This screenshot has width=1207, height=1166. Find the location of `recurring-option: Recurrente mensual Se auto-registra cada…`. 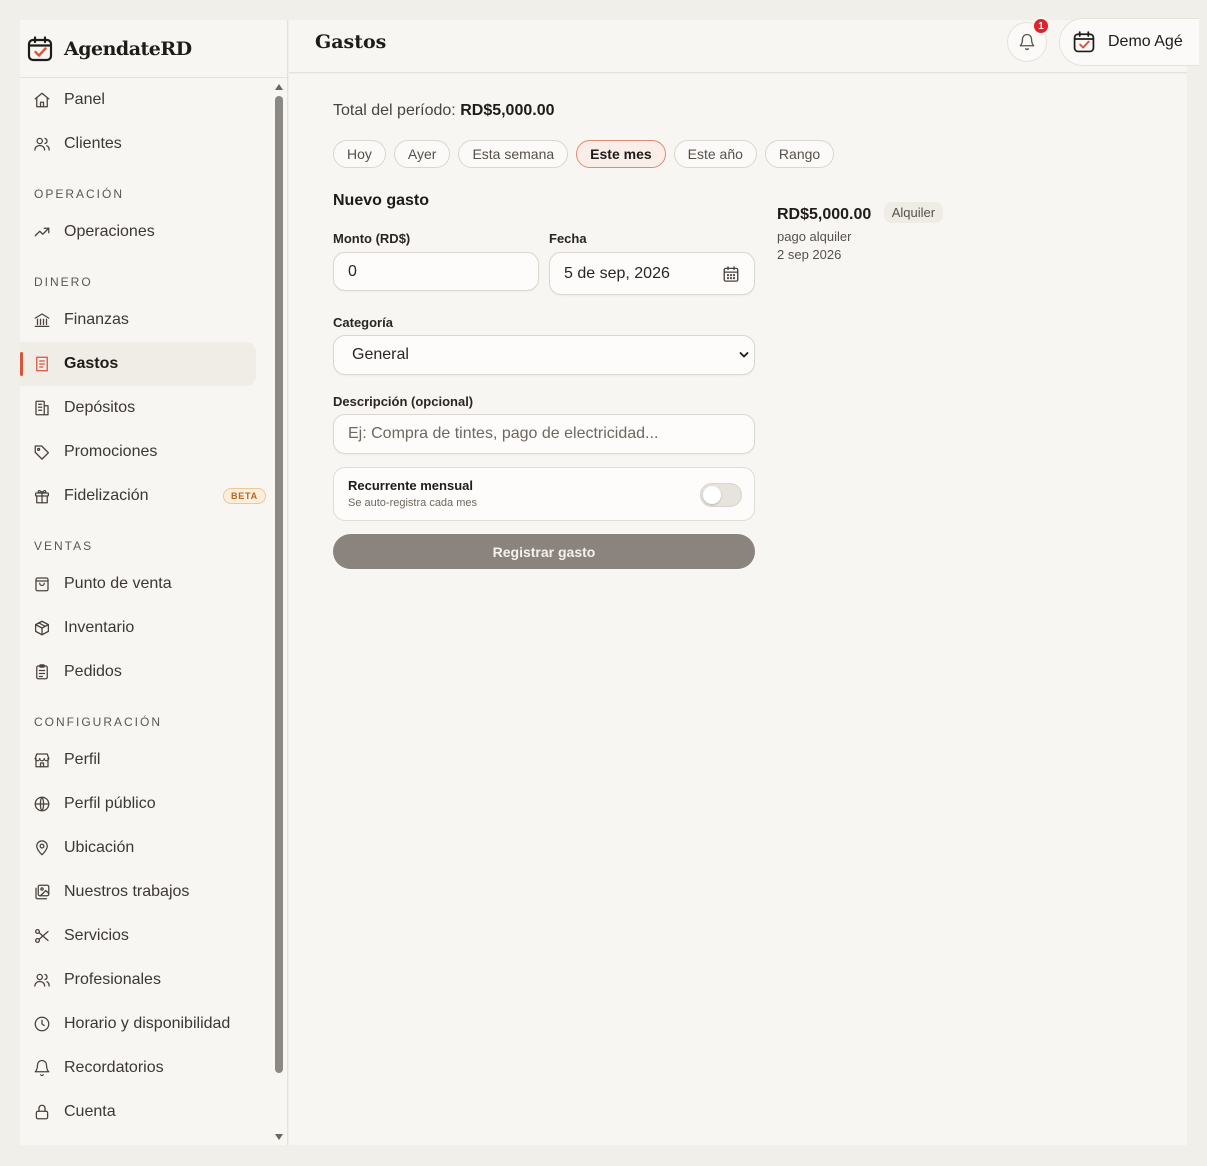

recurring-option: Recurrente mensual Se auto-registra cada… is located at coordinates (544, 494).